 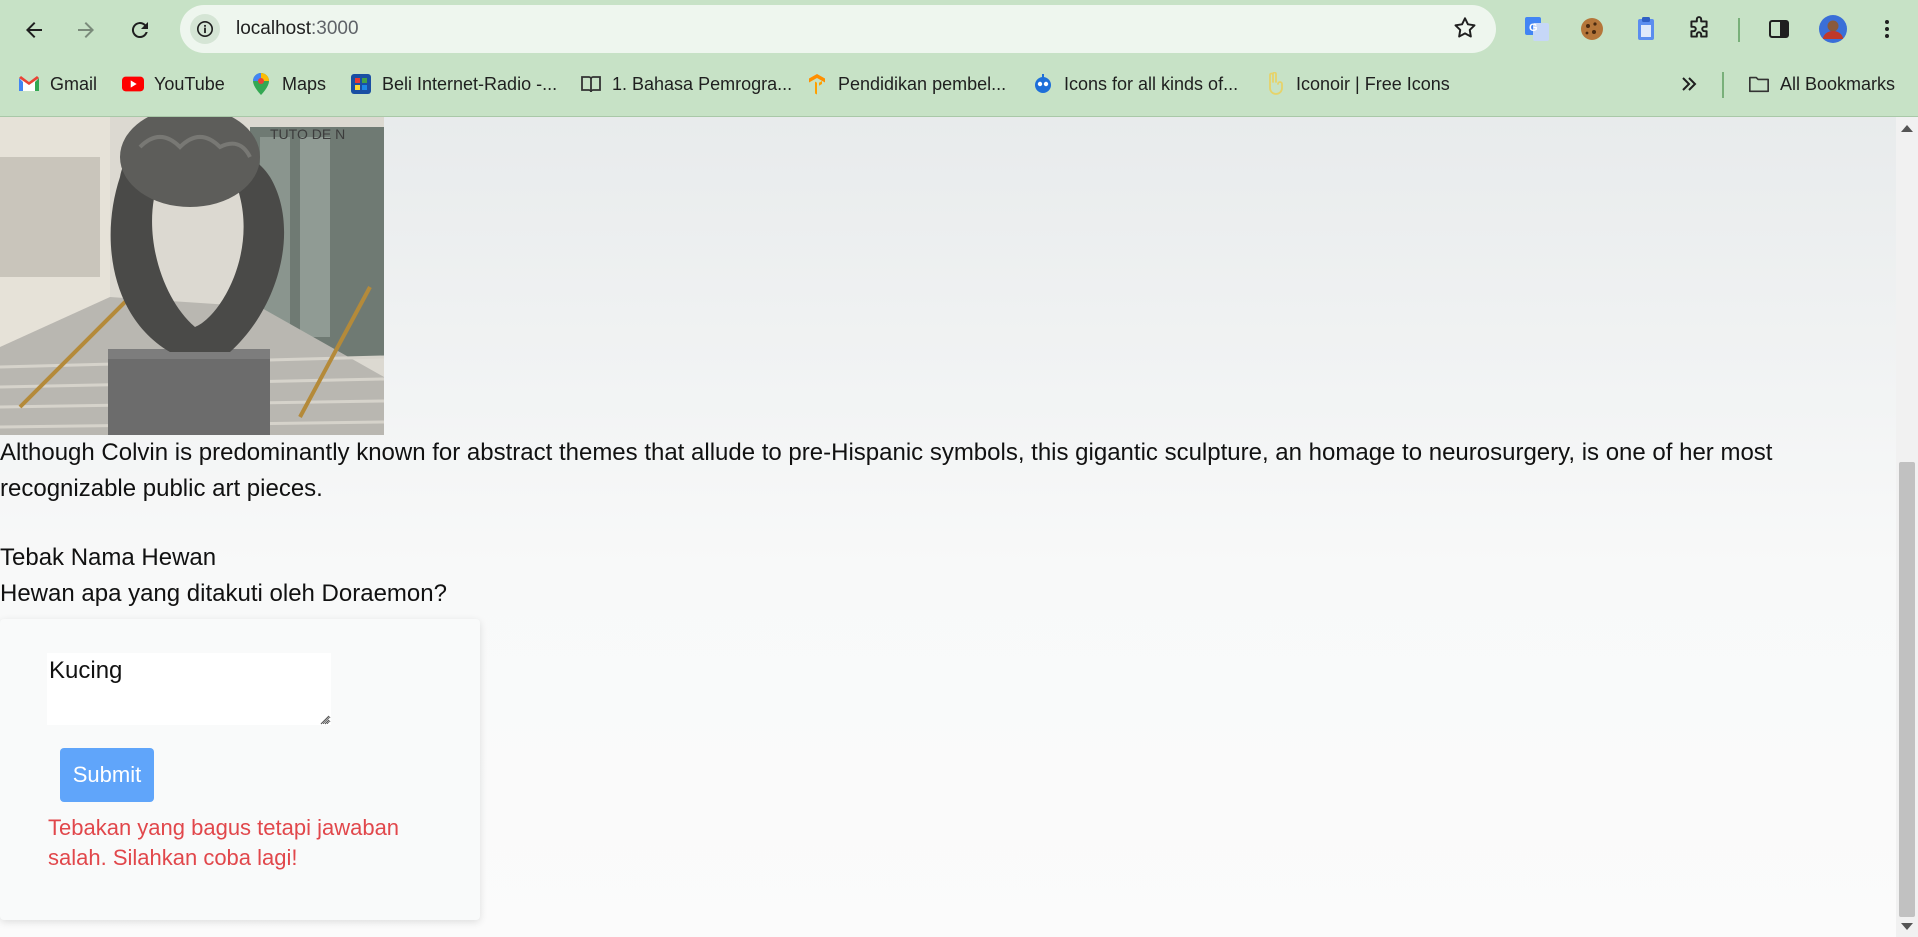 I want to click on toolbar-divider, so click(x=1739, y=30).